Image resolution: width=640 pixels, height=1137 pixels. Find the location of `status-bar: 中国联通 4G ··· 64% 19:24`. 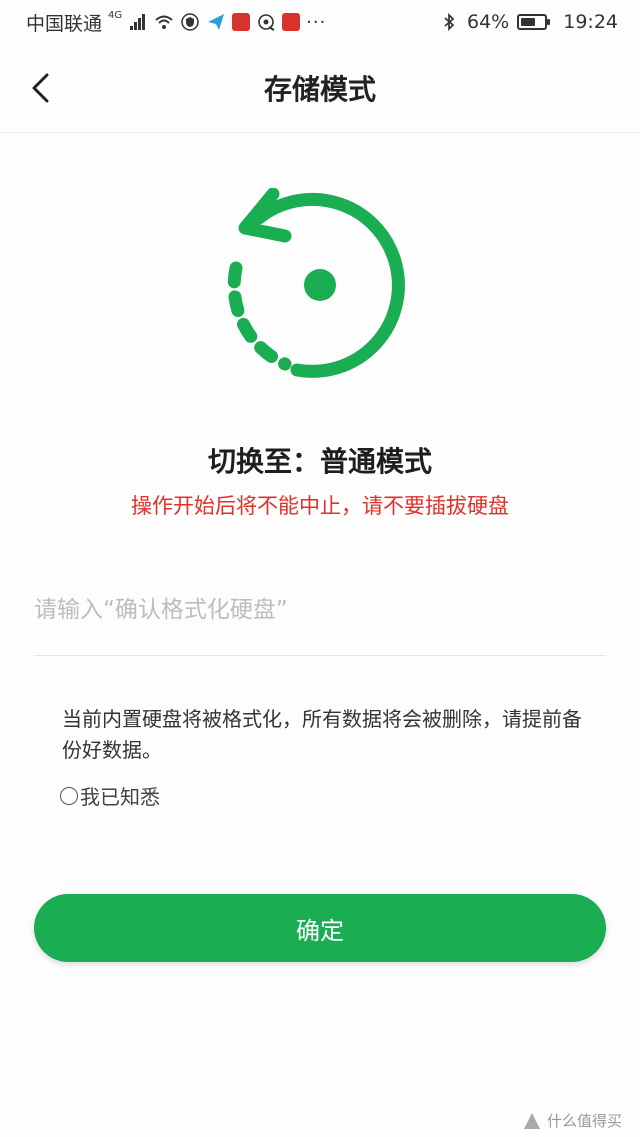

status-bar: 中国联通 4G ··· 64% 19:24 is located at coordinates (320, 22).